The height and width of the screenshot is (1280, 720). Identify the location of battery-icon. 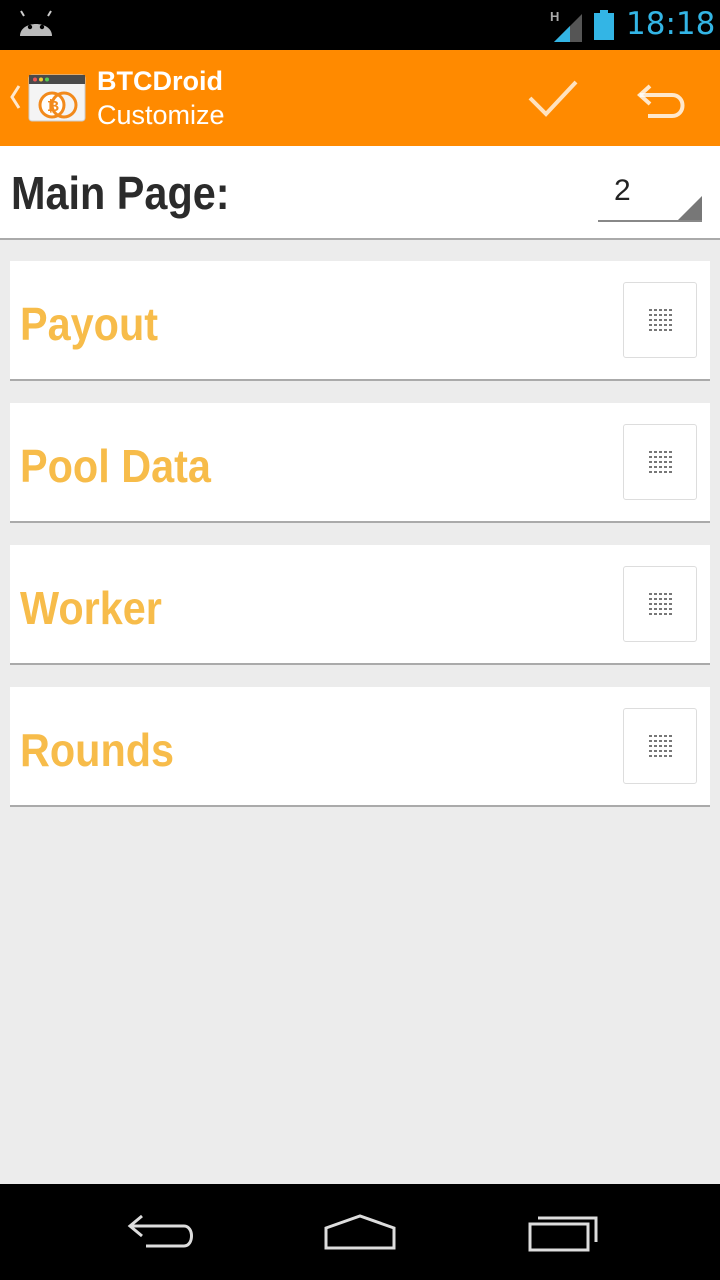
(604, 25).